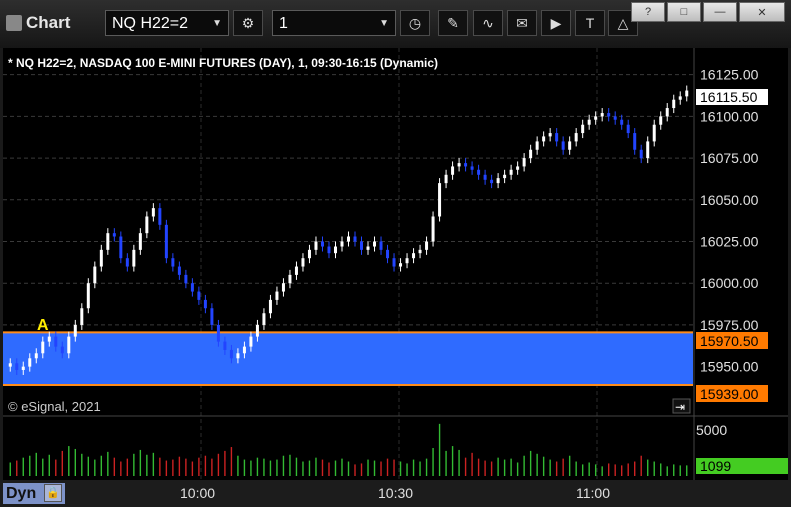  What do you see at coordinates (680, 407) in the screenshot?
I see `scroll-end-icon: ⇥` at bounding box center [680, 407].